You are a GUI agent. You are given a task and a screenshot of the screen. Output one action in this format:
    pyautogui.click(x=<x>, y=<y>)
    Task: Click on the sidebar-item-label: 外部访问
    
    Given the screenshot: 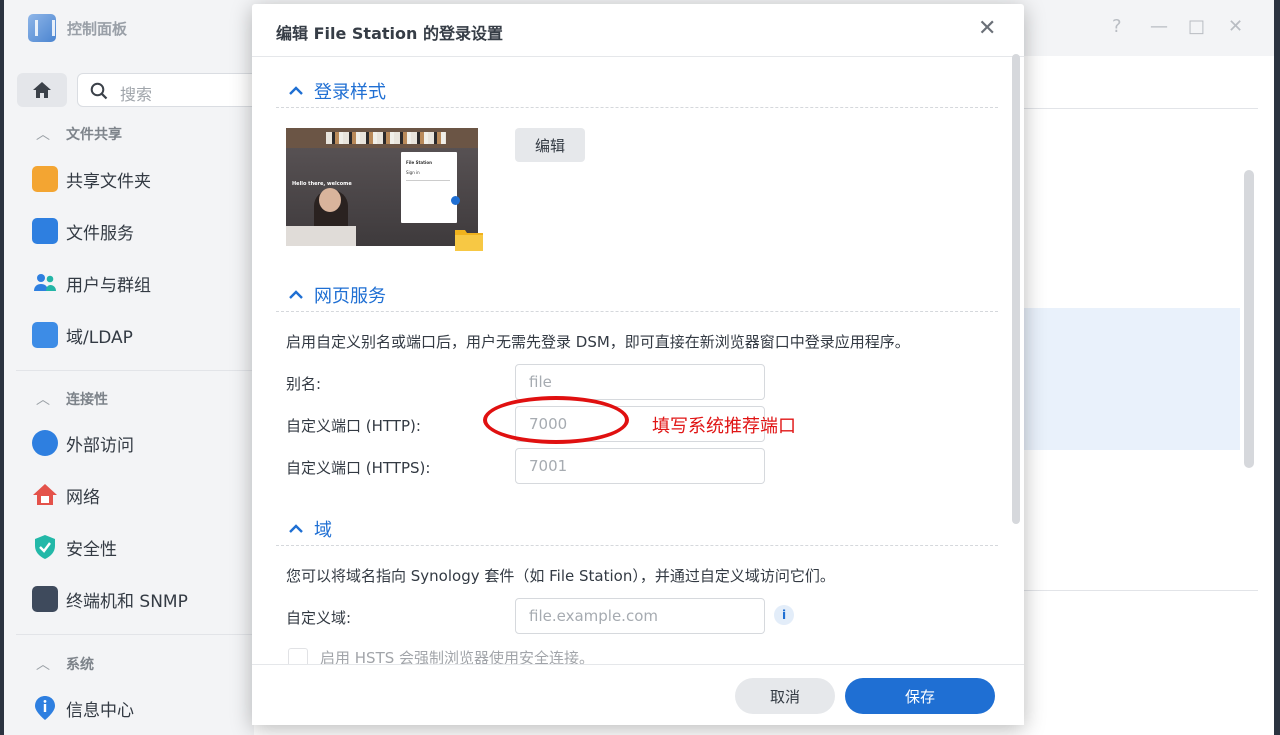 What is the action you would take?
    pyautogui.click(x=100, y=445)
    